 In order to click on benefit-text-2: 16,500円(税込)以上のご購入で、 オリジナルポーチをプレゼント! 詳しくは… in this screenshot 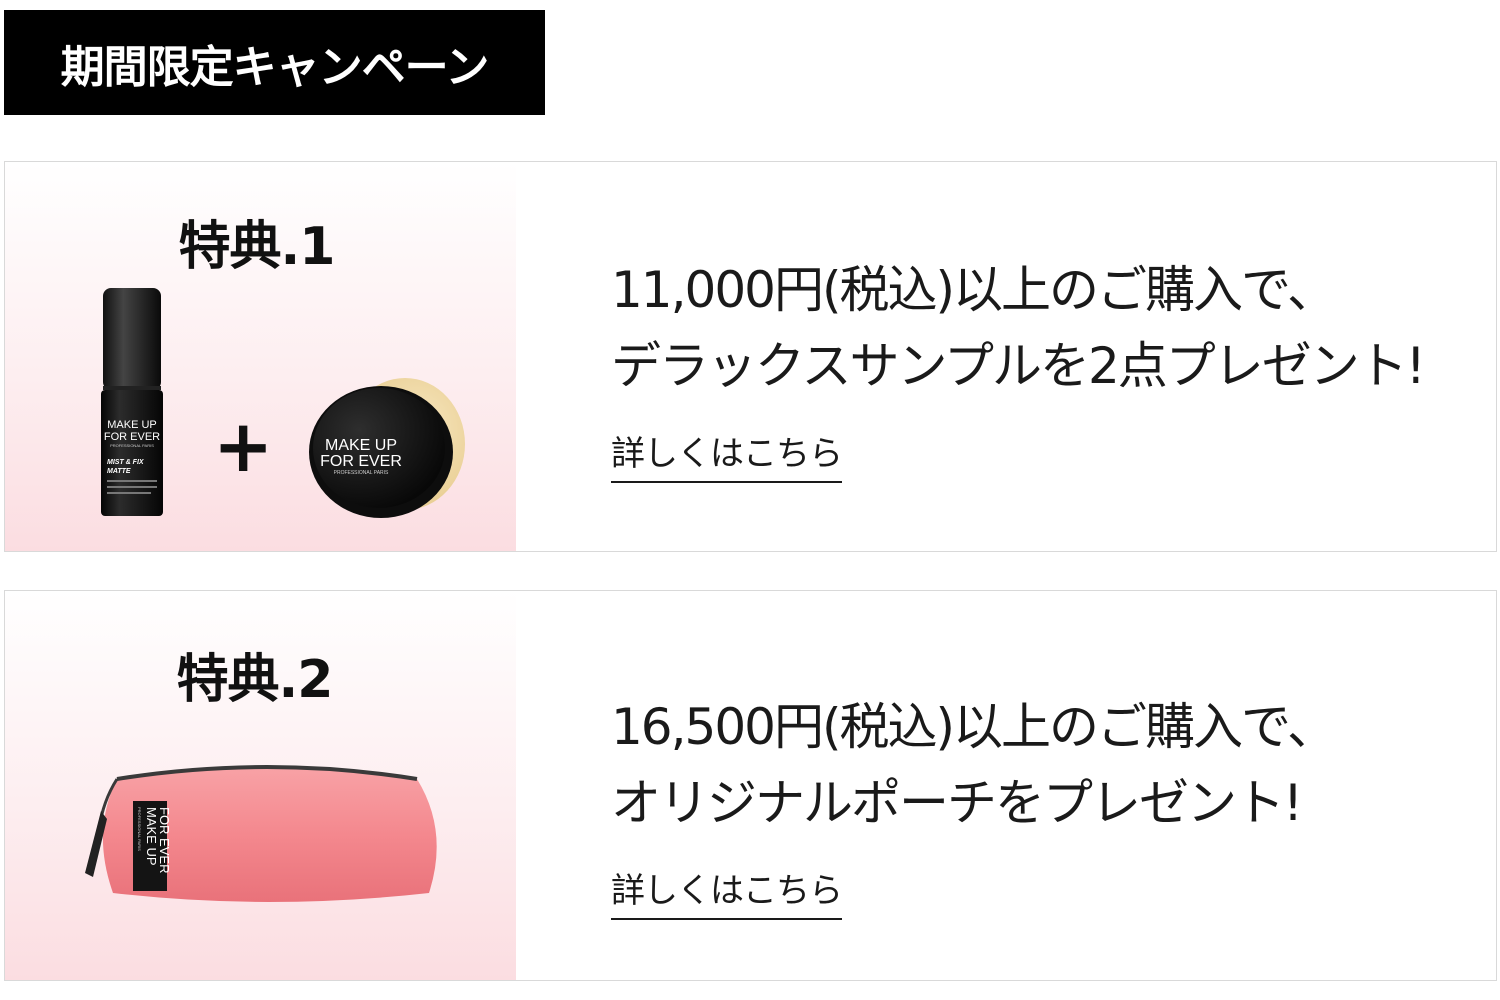, I will do `click(974, 804)`.